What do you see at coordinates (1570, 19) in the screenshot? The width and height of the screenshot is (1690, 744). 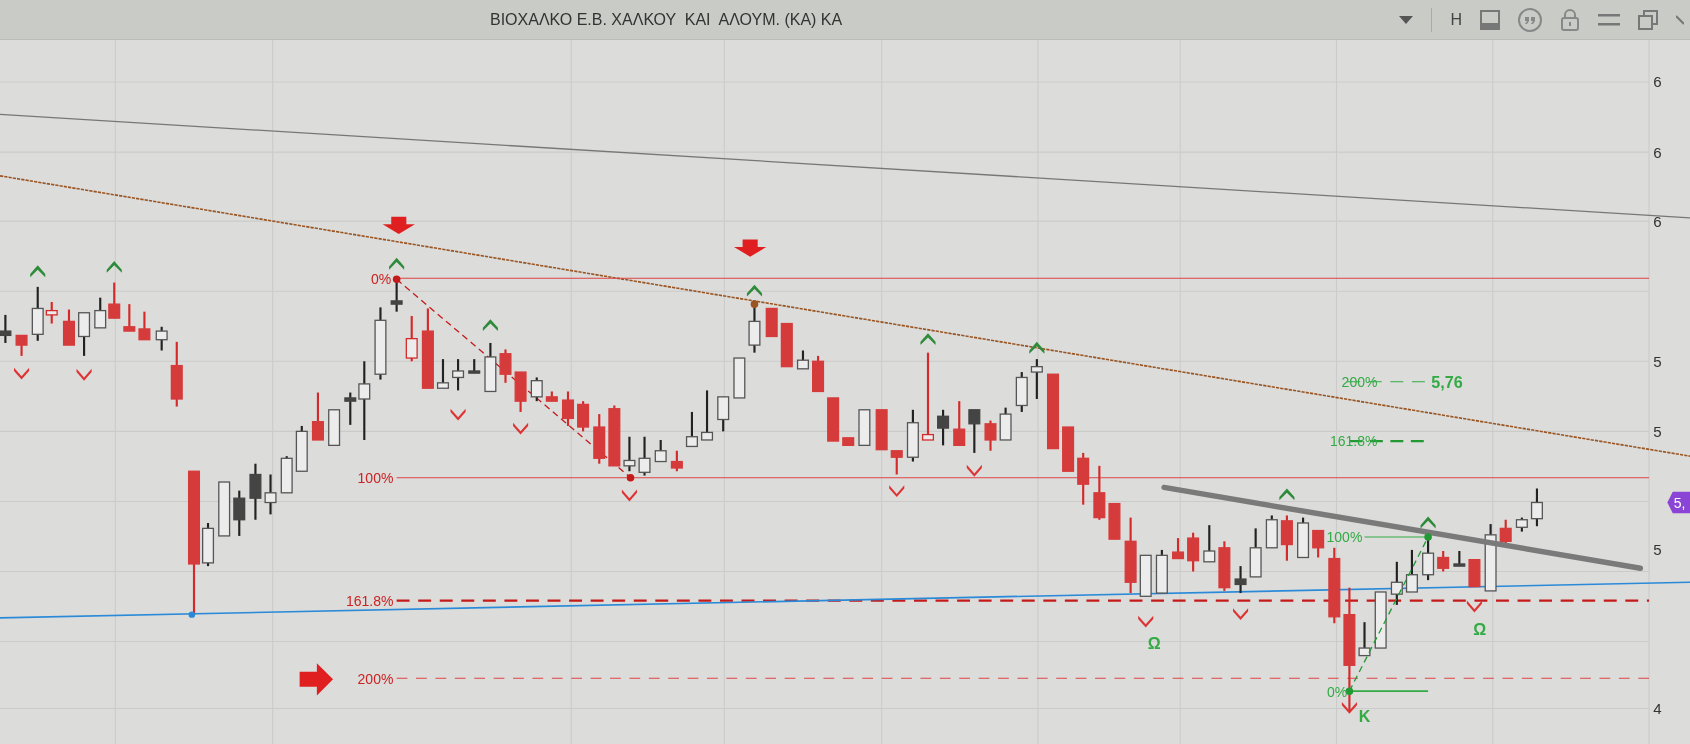 I see `lock-icon` at bounding box center [1570, 19].